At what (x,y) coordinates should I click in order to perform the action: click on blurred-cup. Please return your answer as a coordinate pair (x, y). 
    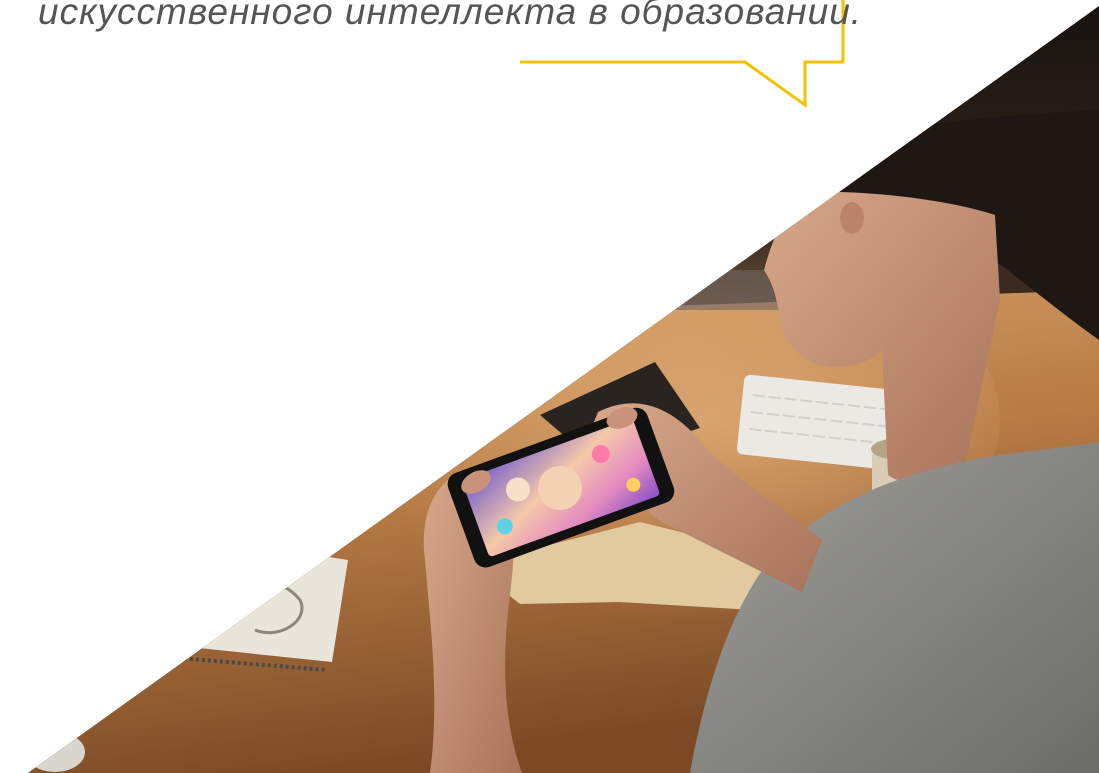
    Looking at the image, I should click on (56, 752).